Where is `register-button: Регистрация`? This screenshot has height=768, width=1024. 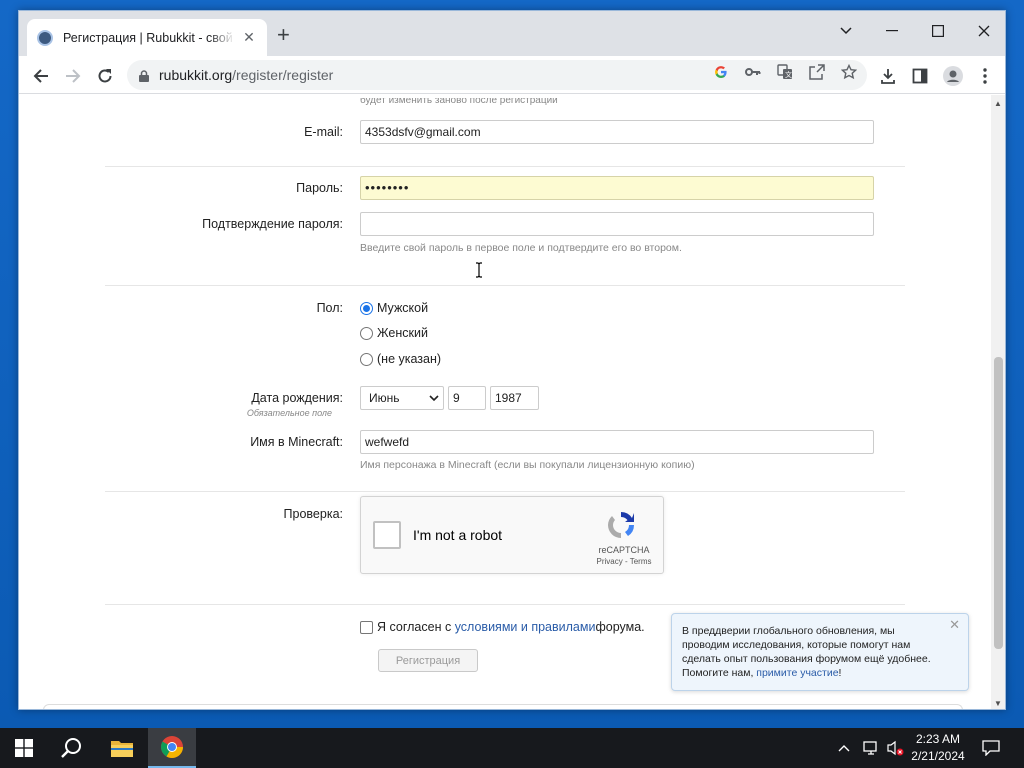
register-button: Регистрация is located at coordinates (428, 660).